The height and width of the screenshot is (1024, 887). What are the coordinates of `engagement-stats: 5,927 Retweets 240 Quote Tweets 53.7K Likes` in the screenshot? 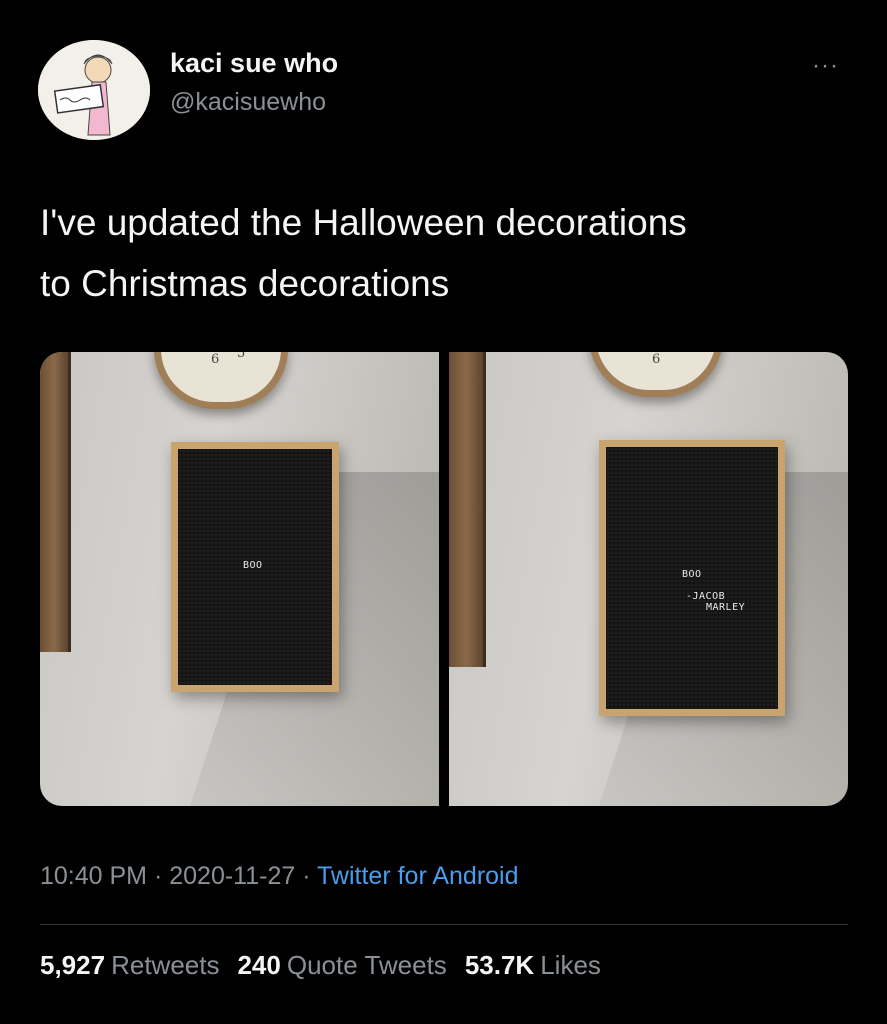 It's located at (320, 965).